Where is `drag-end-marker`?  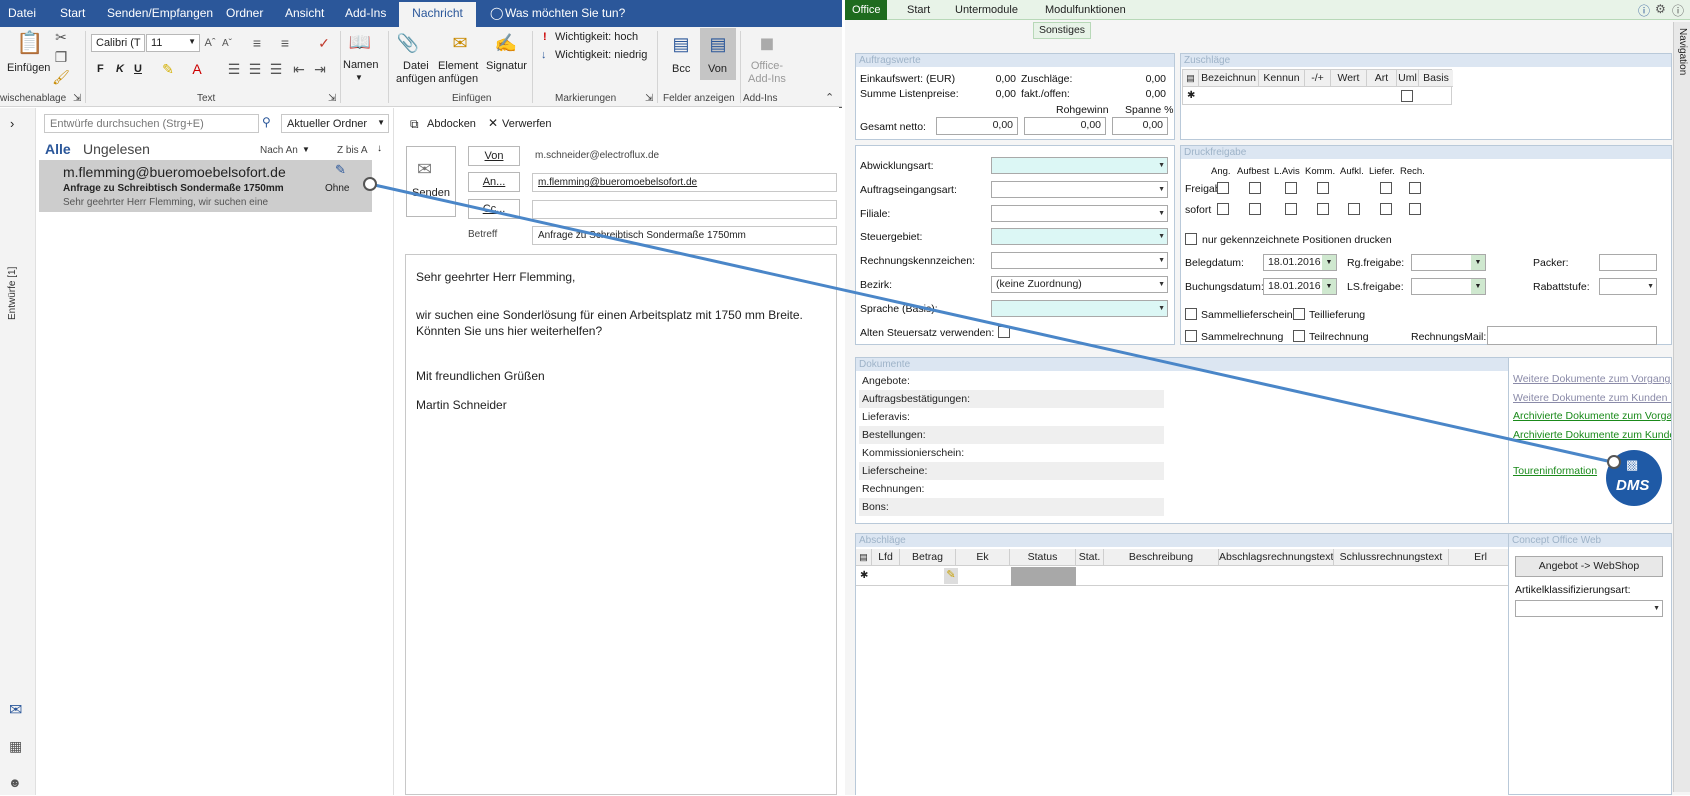 drag-end-marker is located at coordinates (1614, 462).